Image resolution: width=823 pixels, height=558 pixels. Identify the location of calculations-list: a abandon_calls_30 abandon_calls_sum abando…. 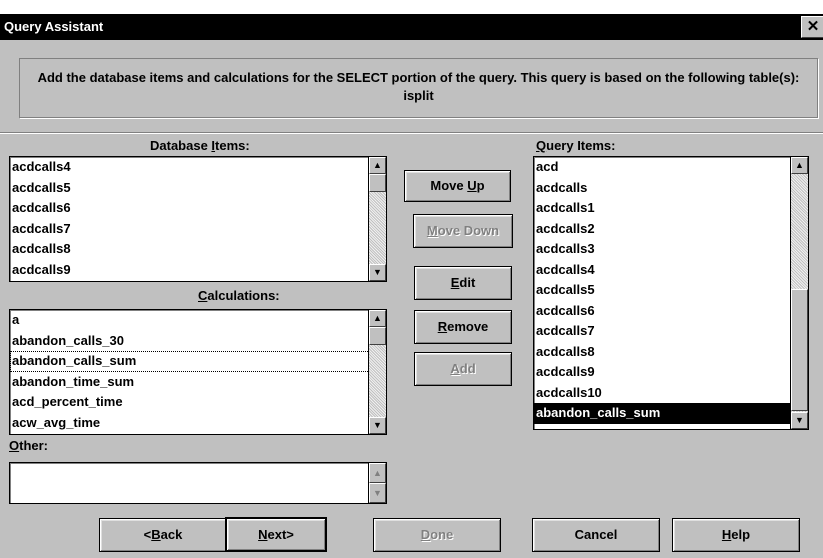
(198, 372).